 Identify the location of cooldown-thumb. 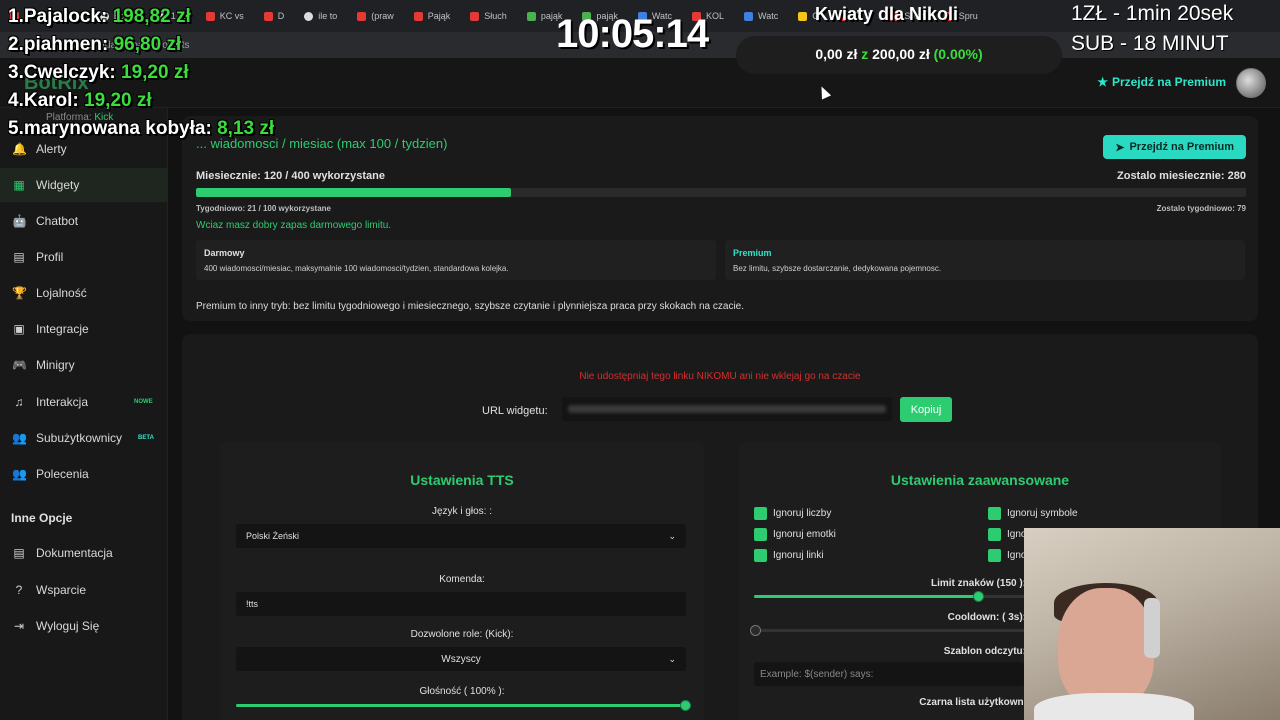
(755, 630).